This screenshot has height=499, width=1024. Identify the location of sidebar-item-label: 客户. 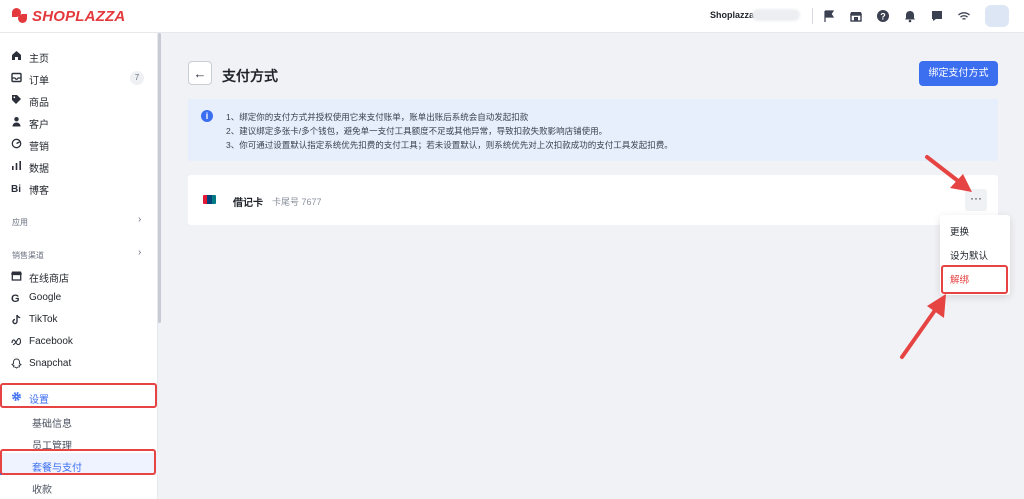
(39, 125).